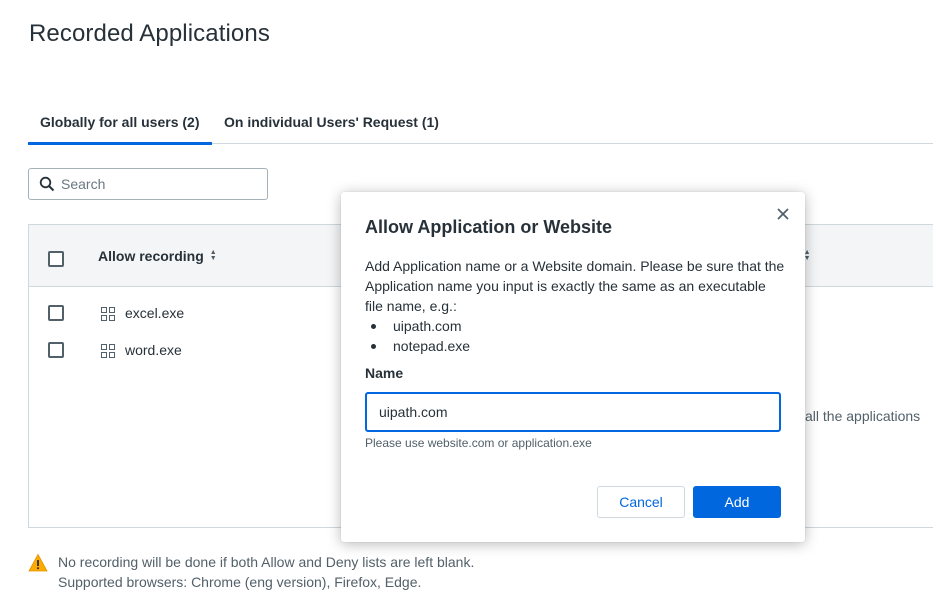  Describe the element at coordinates (641, 502) in the screenshot. I see `cancel-button: Cancel` at that location.